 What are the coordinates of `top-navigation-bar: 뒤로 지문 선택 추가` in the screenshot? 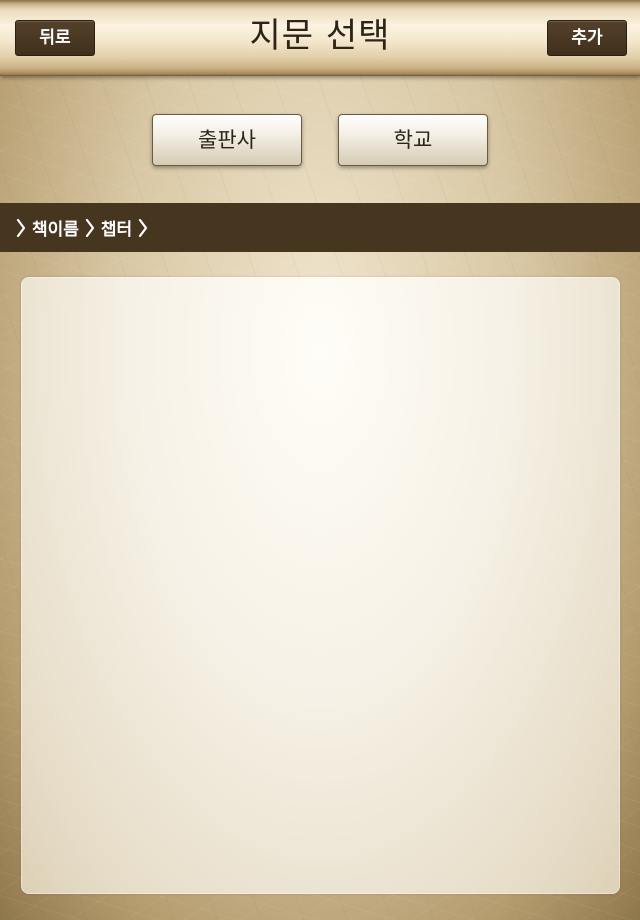 It's located at (320, 38).